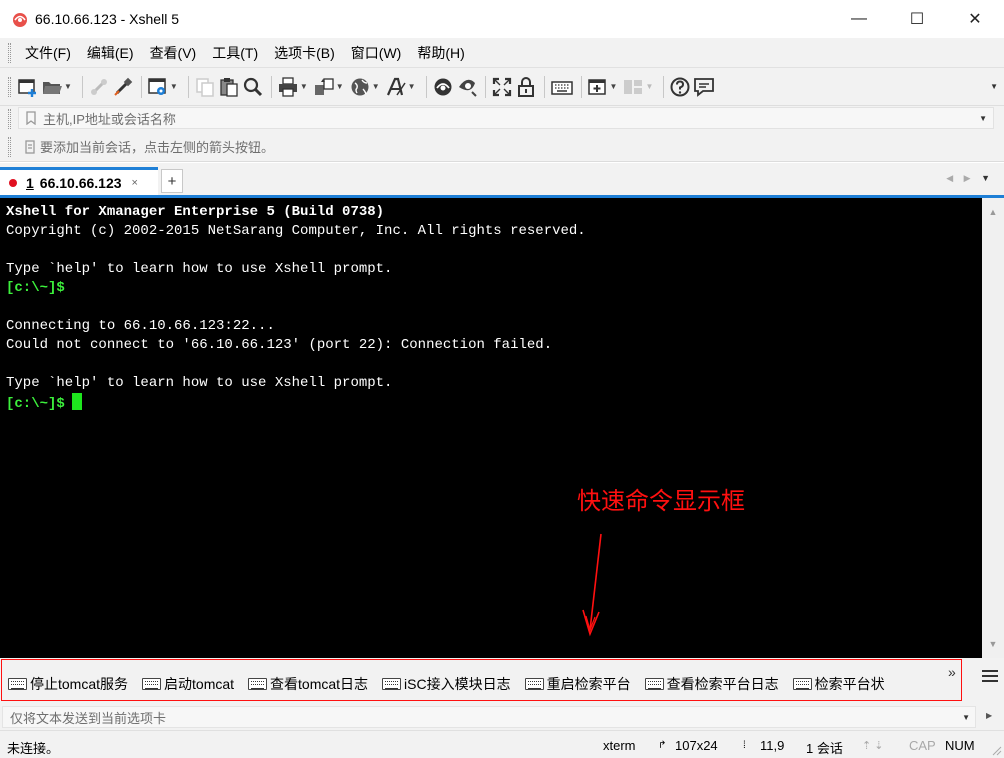 The image size is (1004, 758). Describe the element at coordinates (993, 212) in the screenshot. I see `scroll-up-icon: ▲` at that location.